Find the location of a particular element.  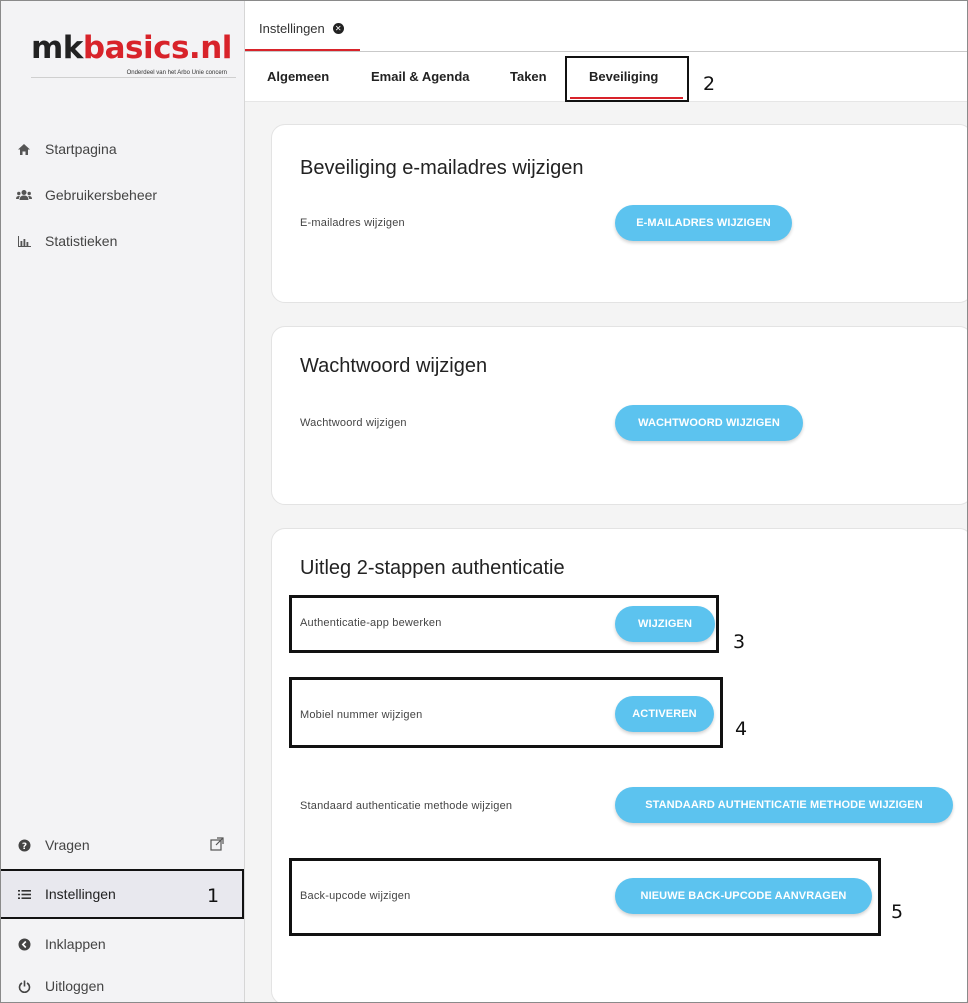

annotation-5: 5 is located at coordinates (897, 912).